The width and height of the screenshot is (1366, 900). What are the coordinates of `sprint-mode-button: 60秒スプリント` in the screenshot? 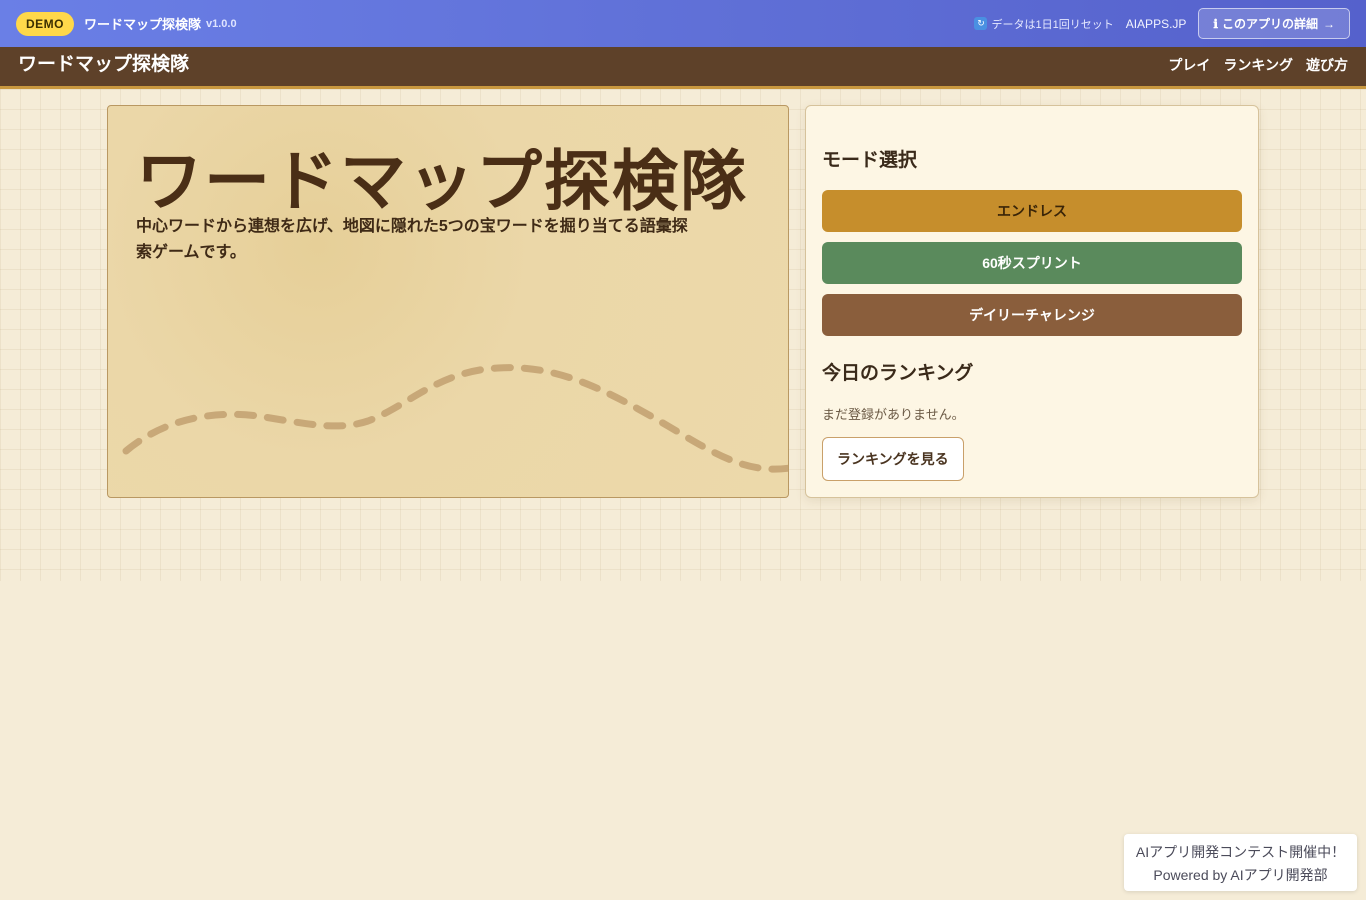 It's located at (1032, 263).